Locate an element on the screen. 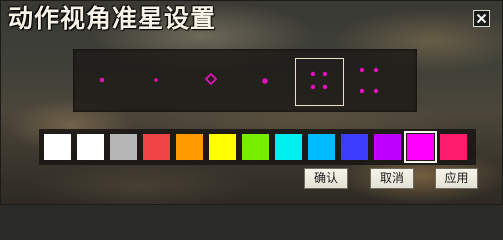 This screenshot has height=240, width=503. crosshair-option-diamond is located at coordinates (211, 80).